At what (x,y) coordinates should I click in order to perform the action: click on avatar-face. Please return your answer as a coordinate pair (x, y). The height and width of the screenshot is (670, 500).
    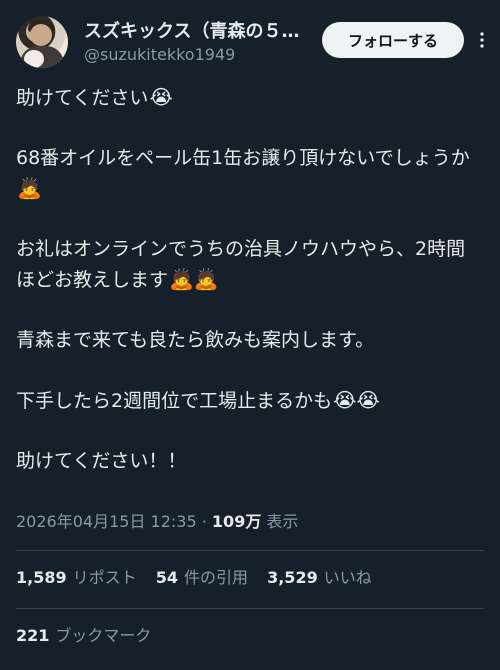
    Looking at the image, I should click on (41, 35).